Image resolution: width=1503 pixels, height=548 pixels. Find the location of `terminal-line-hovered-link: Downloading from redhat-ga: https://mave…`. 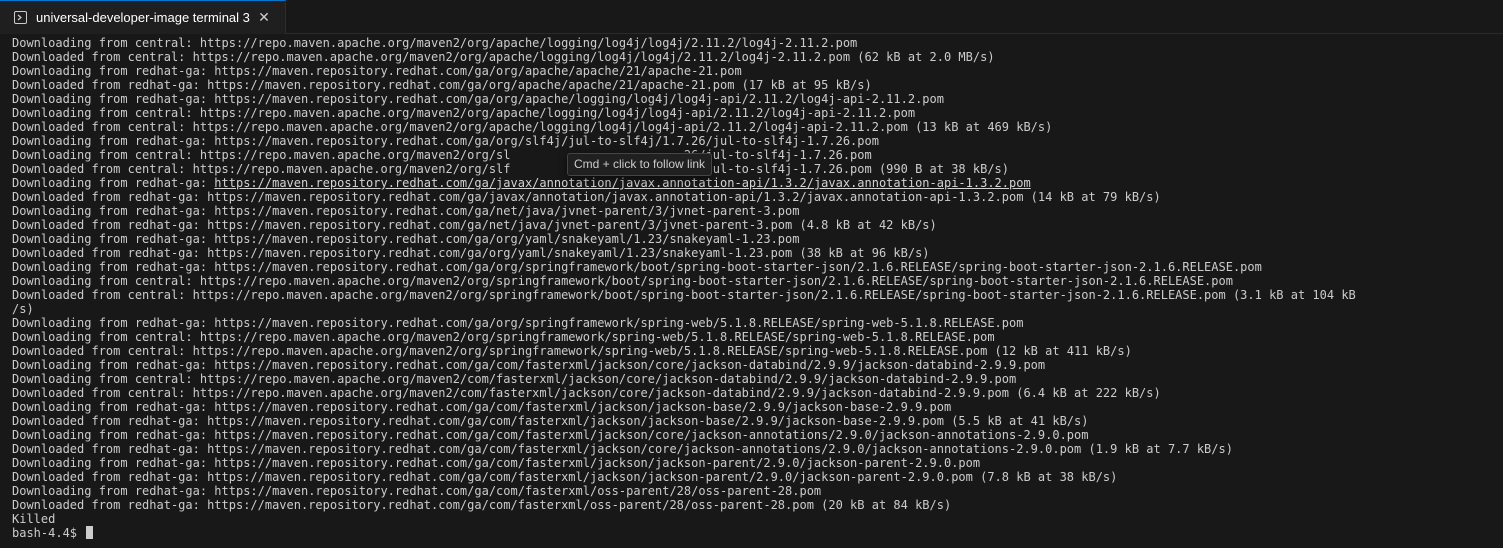

terminal-line-hovered-link: Downloading from redhat-ga: https://mave… is located at coordinates (757, 183).